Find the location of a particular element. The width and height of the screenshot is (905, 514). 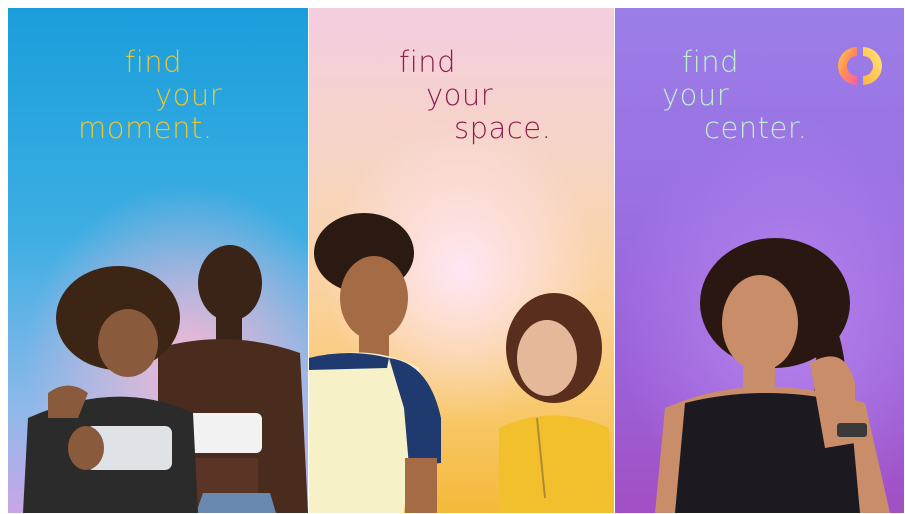

tagline-line-3: space. is located at coordinates (503, 128).